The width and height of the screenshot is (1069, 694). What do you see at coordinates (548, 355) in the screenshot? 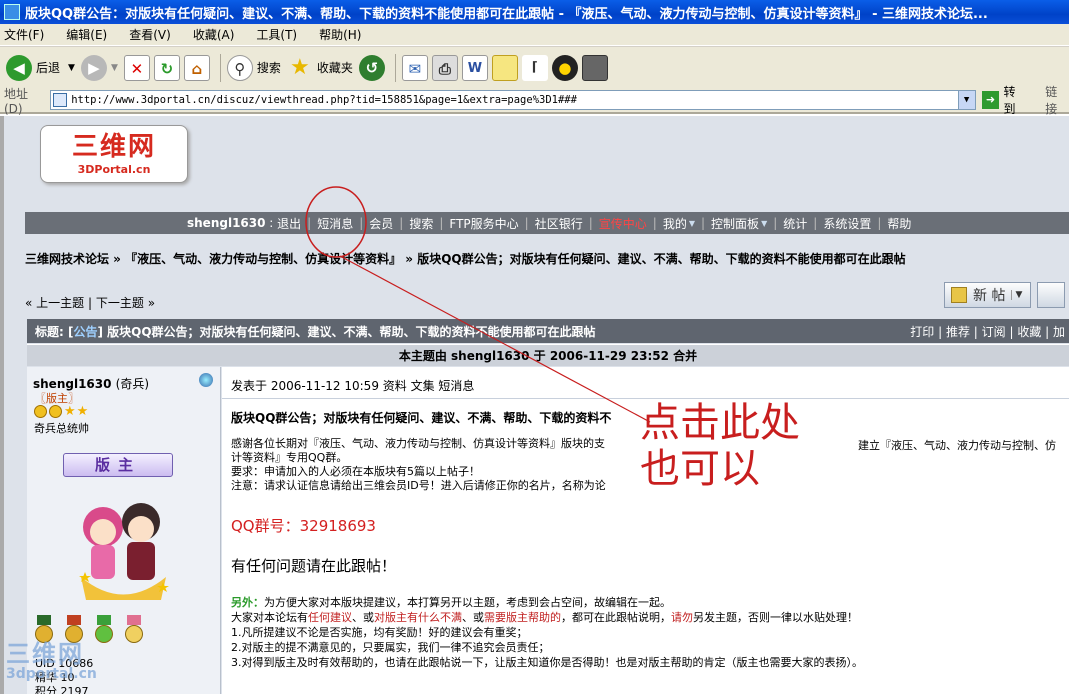
I see `merge-notice: 本主题由 shengl1630 于 2006-11-29 23:52 合并` at bounding box center [548, 355].